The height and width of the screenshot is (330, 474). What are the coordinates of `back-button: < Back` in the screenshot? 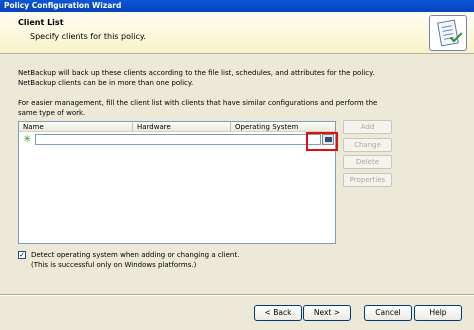 It's located at (278, 313).